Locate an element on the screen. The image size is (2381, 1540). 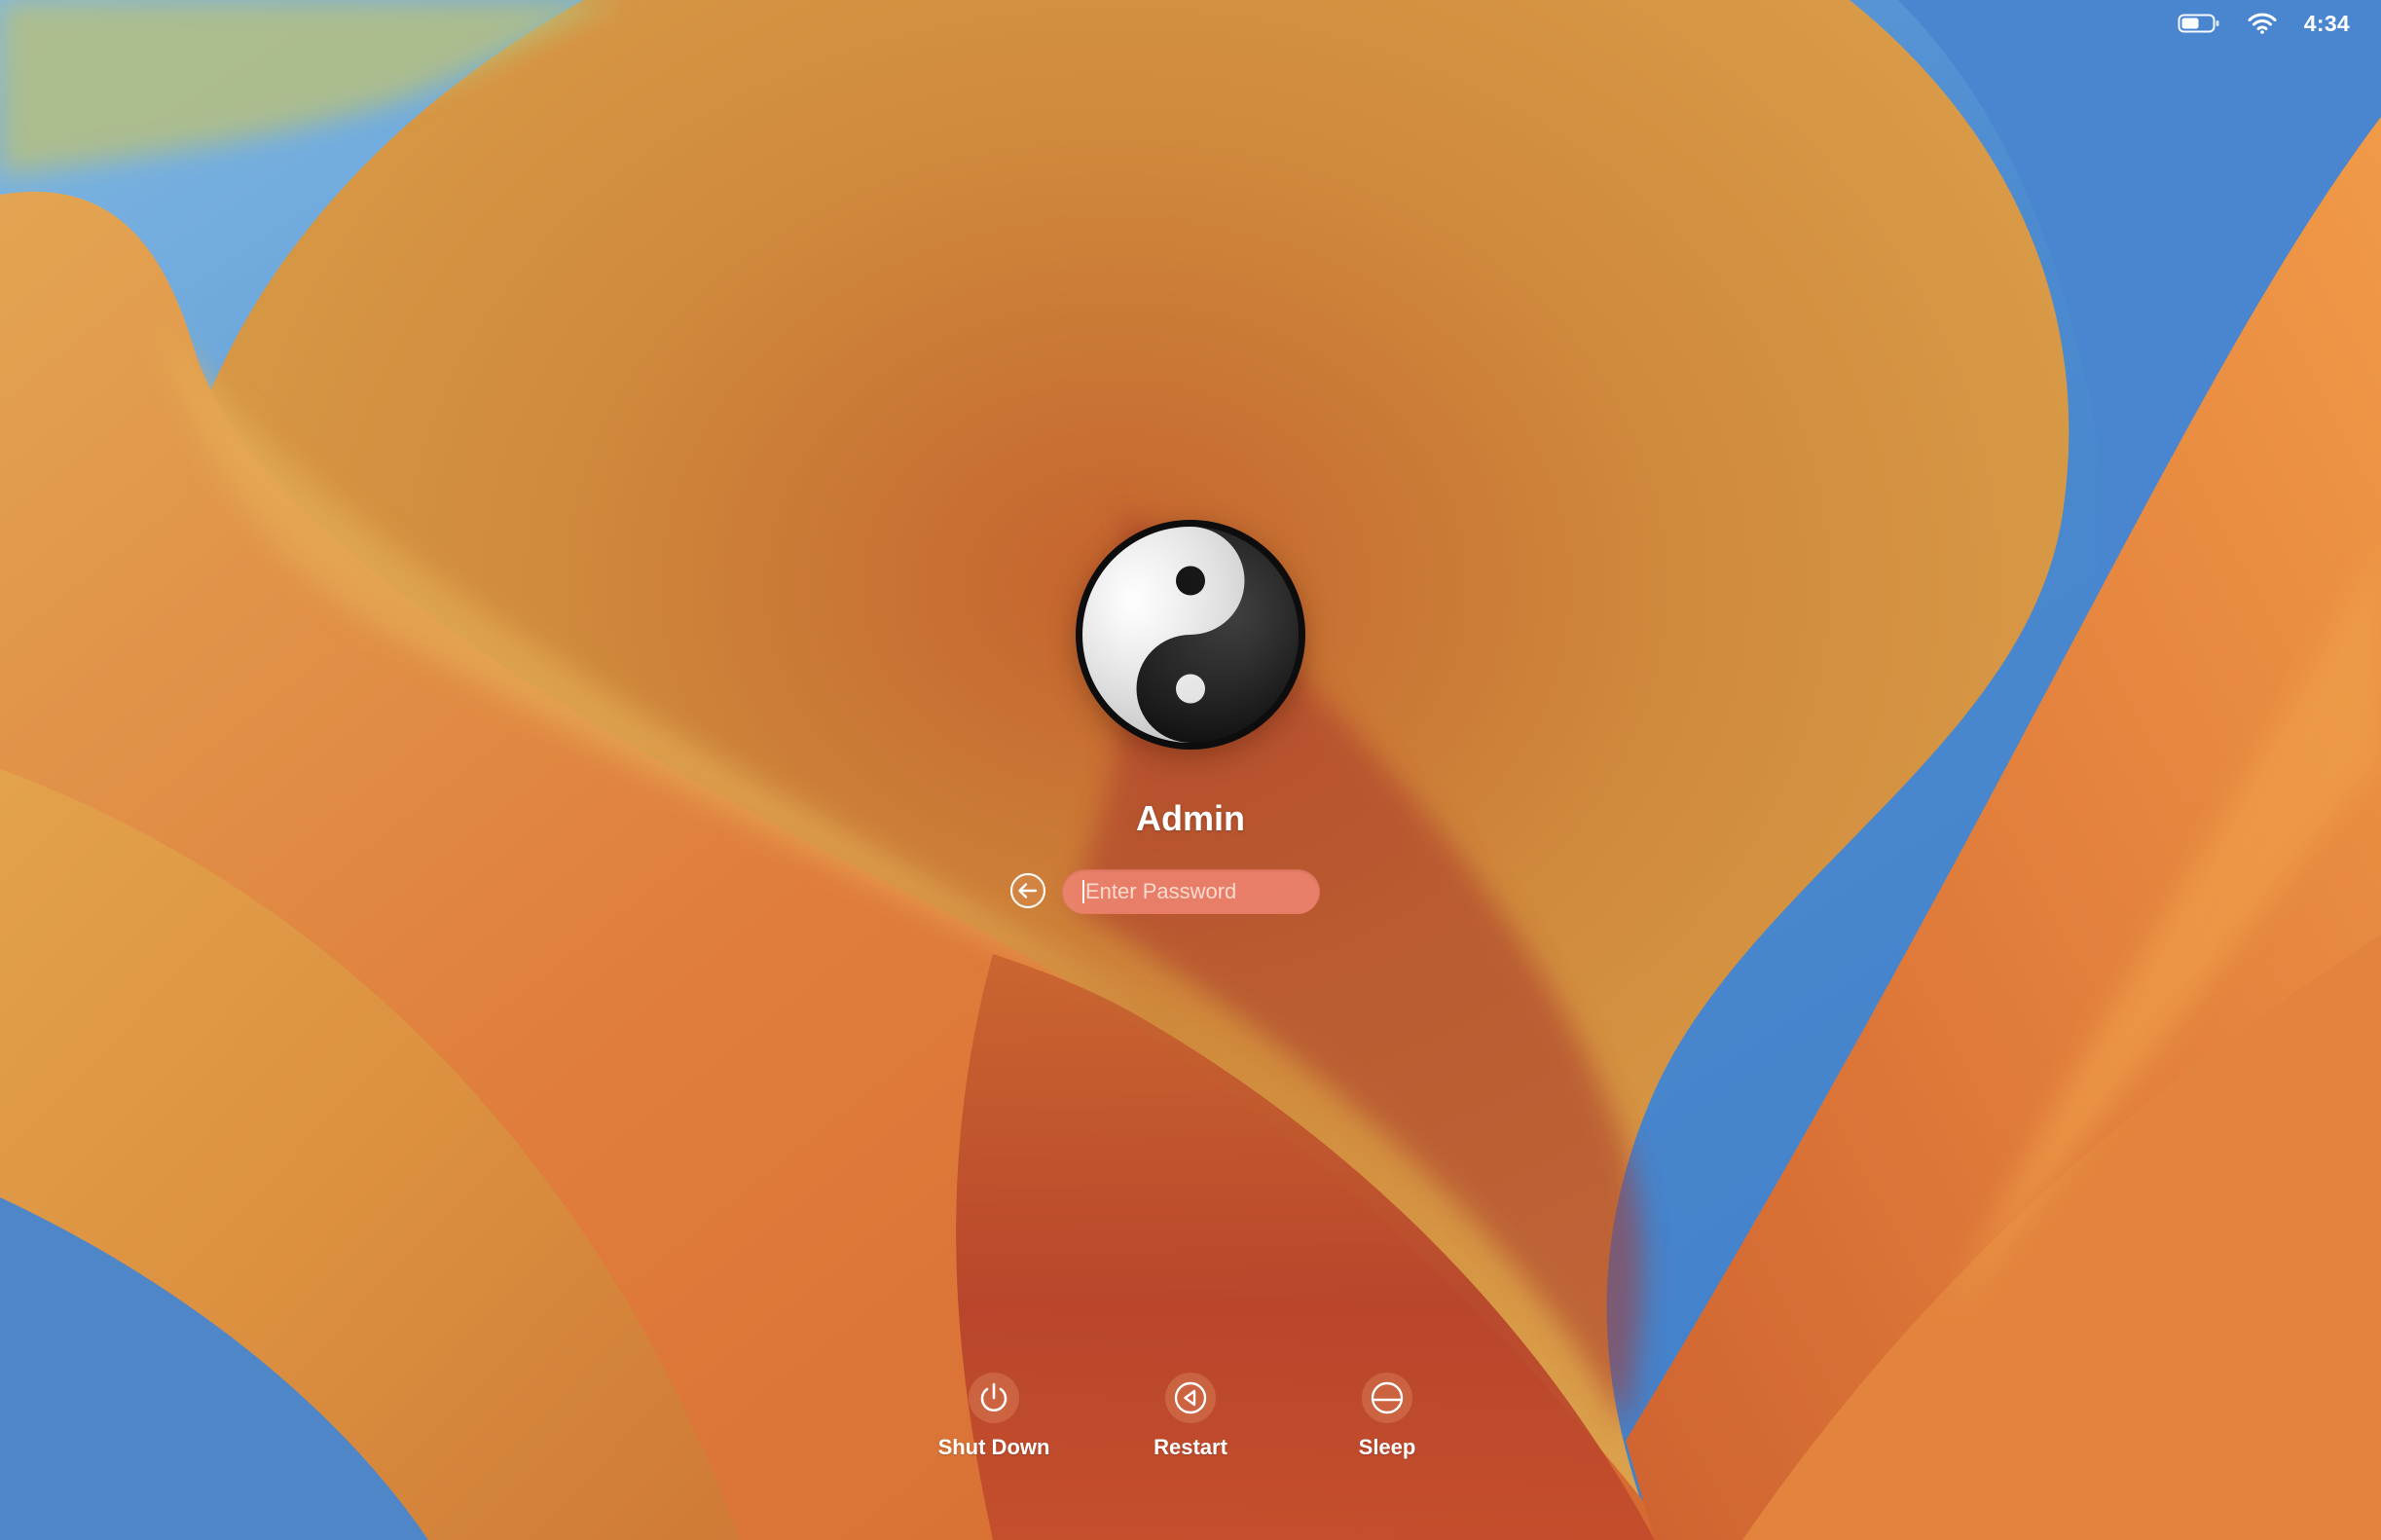
menu-bar-status: 4:34 is located at coordinates (2279, 23).